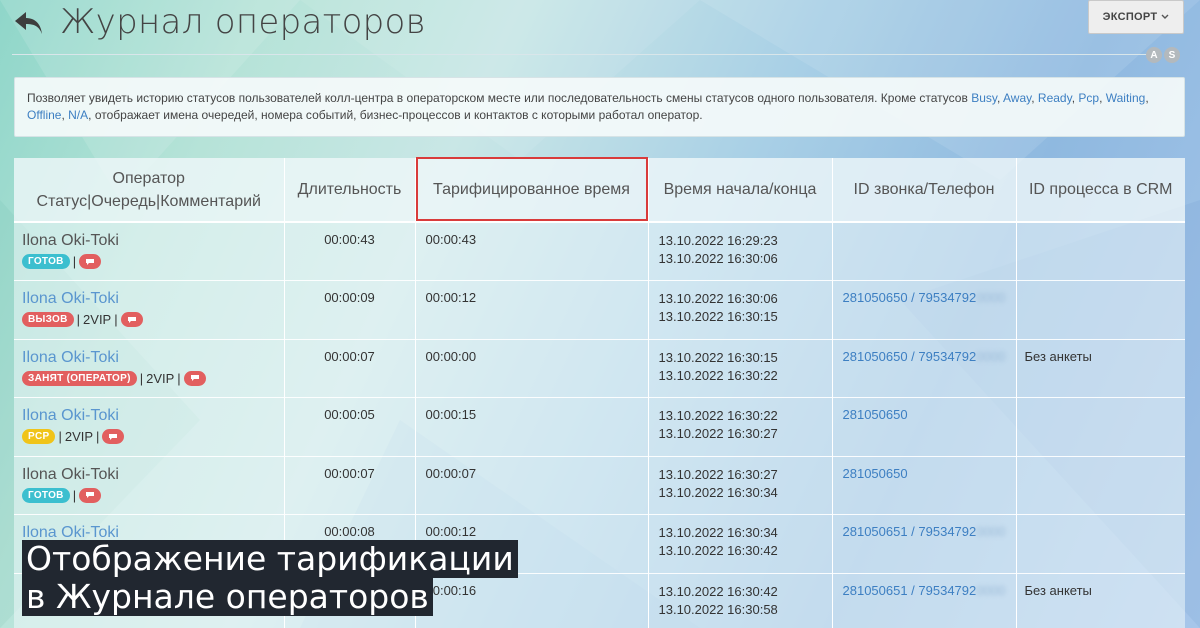 The width and height of the screenshot is (1200, 628). I want to click on time-cell: 13.10.2022 16:30:27 13.10.2022 16:30:34, so click(740, 485).